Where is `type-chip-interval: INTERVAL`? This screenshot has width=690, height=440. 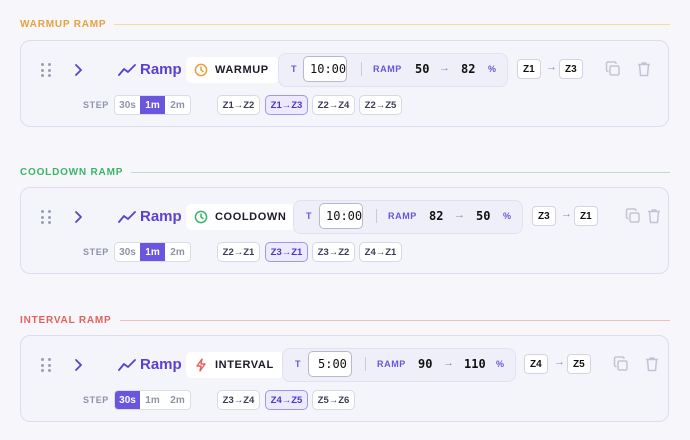
type-chip-interval: INTERVAL is located at coordinates (235, 365).